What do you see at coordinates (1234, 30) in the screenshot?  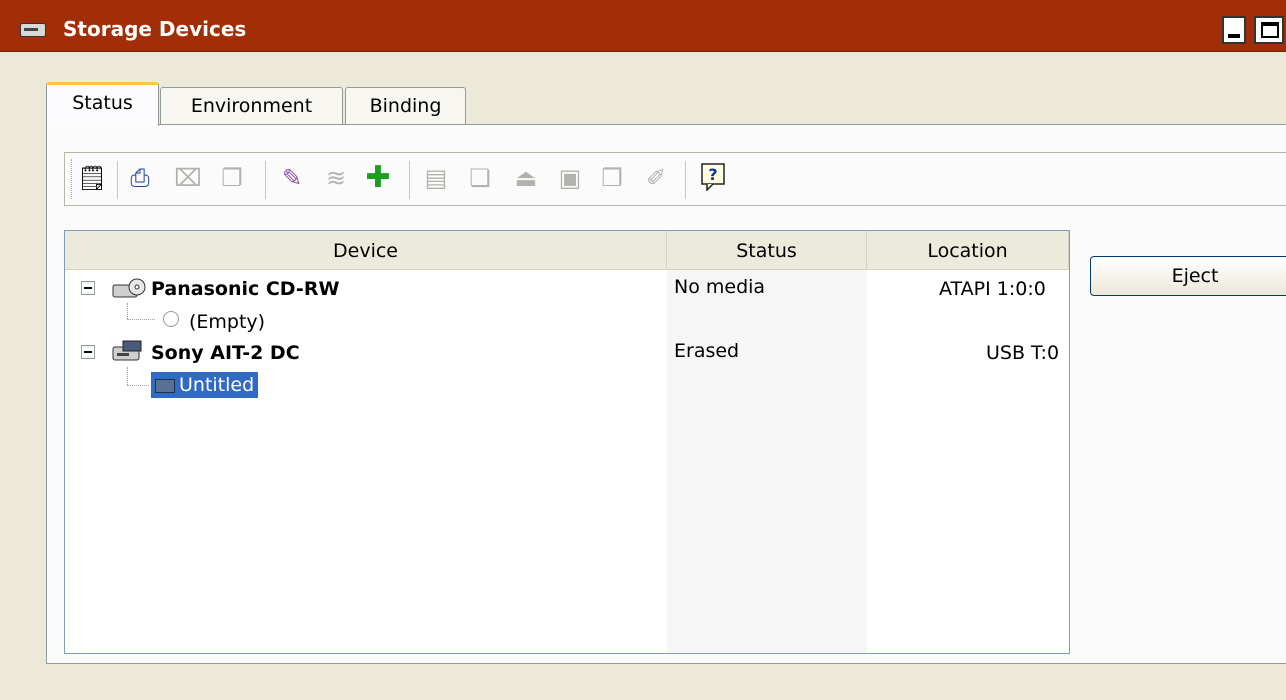 I see `minimize-button` at bounding box center [1234, 30].